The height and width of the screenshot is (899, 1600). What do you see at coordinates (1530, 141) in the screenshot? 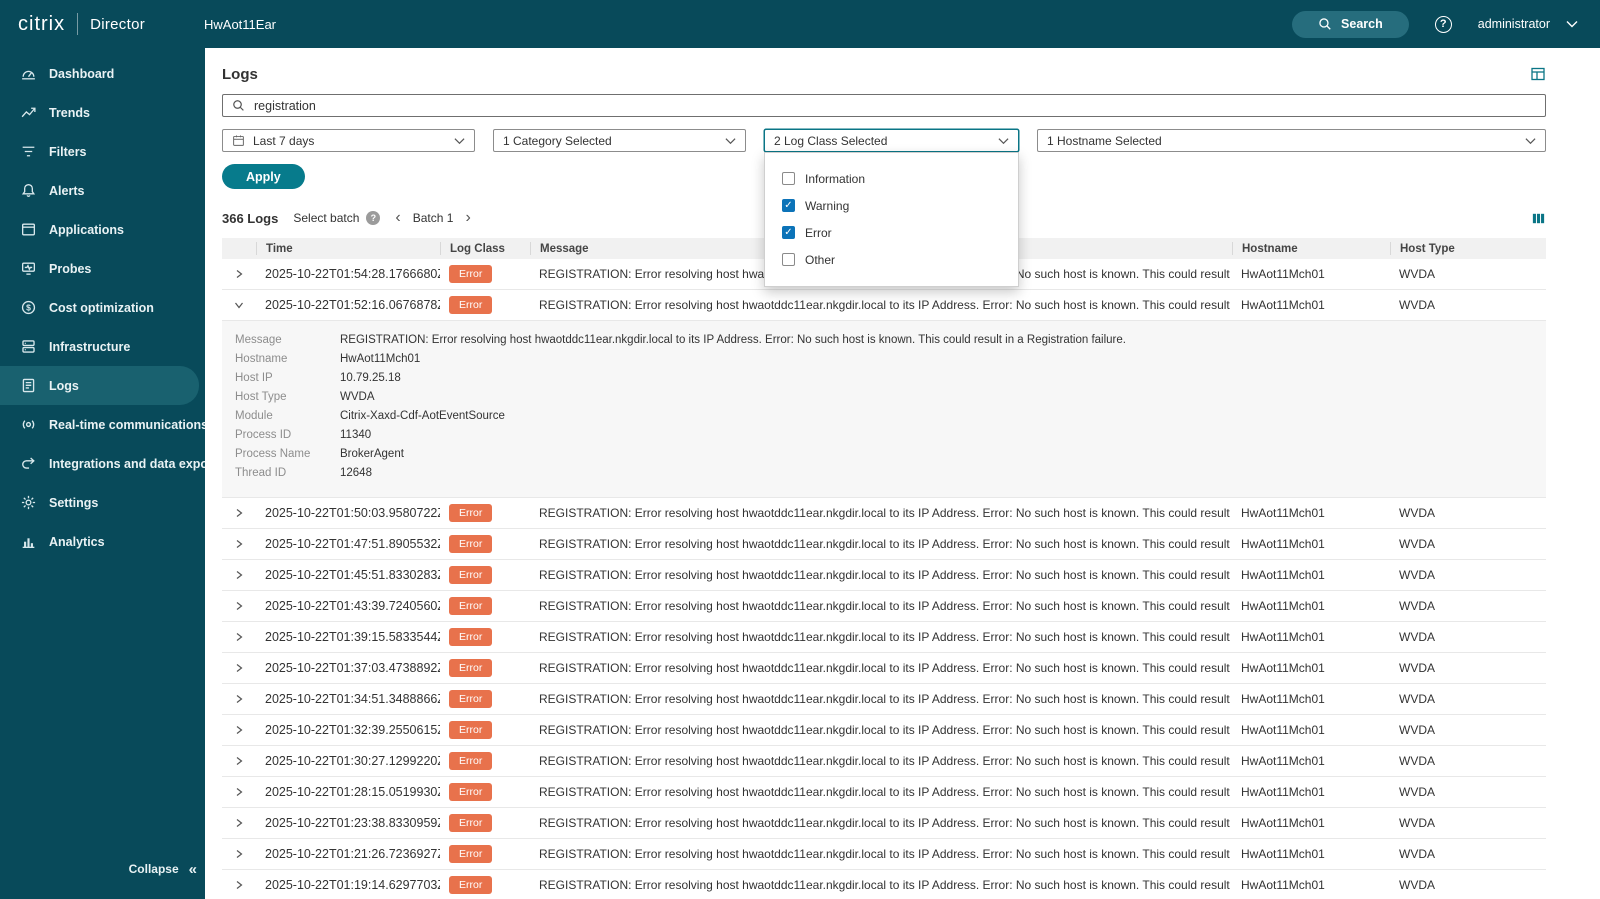
I see `chevron-down-icon` at bounding box center [1530, 141].